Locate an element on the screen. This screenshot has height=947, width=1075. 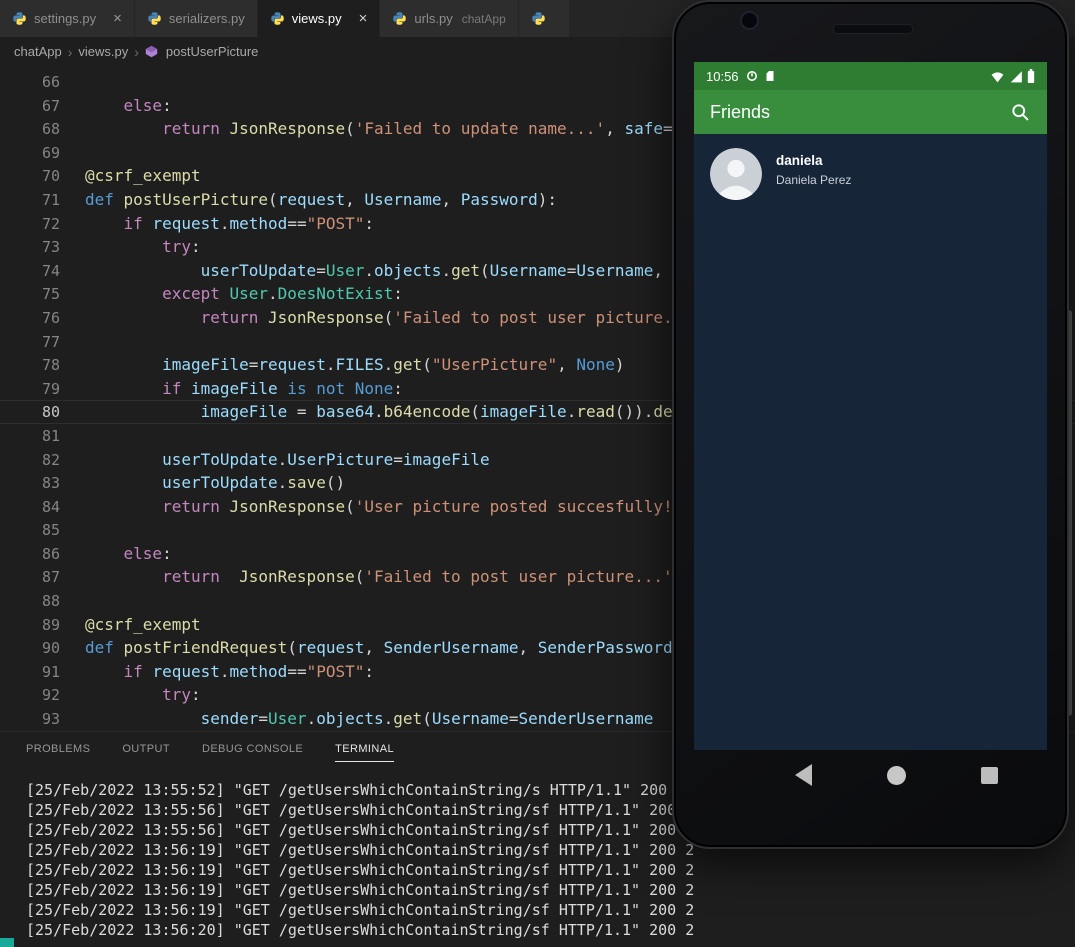
clock: 10:56 is located at coordinates (722, 76).